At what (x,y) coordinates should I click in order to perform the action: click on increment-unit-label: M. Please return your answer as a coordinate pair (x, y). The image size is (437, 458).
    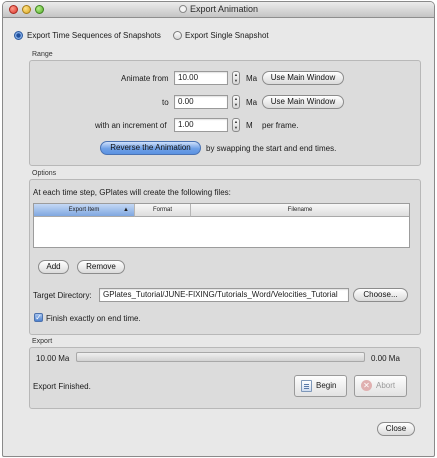
    Looking at the image, I should click on (249, 125).